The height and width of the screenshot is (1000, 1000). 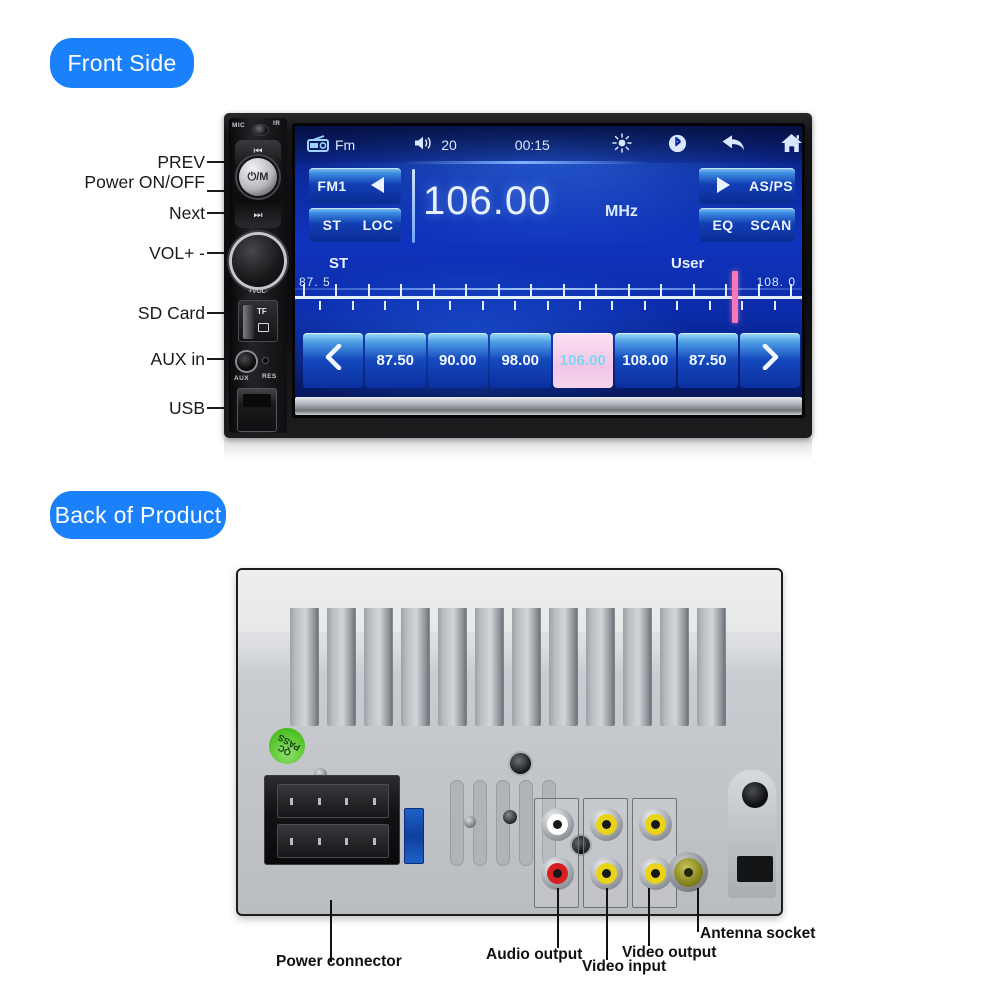 I want to click on st-loc-button-group: ST LOC, so click(x=355, y=225).